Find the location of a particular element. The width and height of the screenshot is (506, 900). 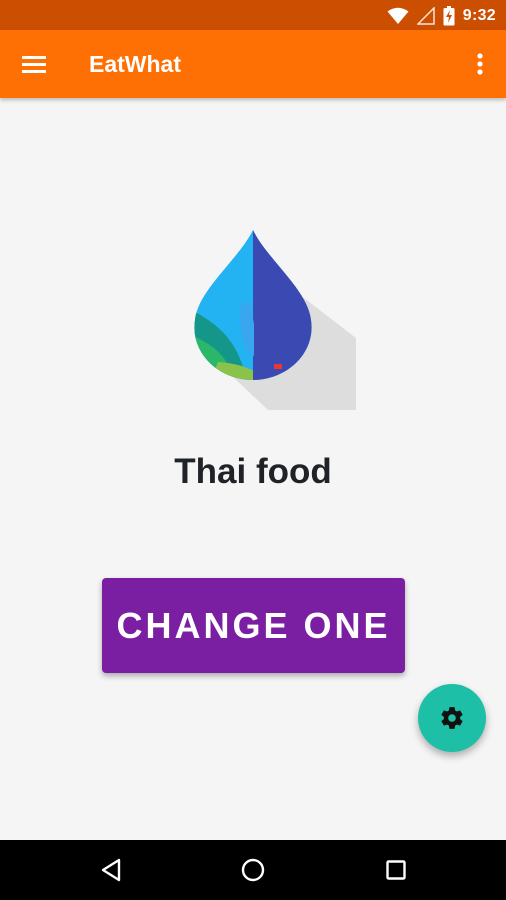

home-icon is located at coordinates (253, 870).